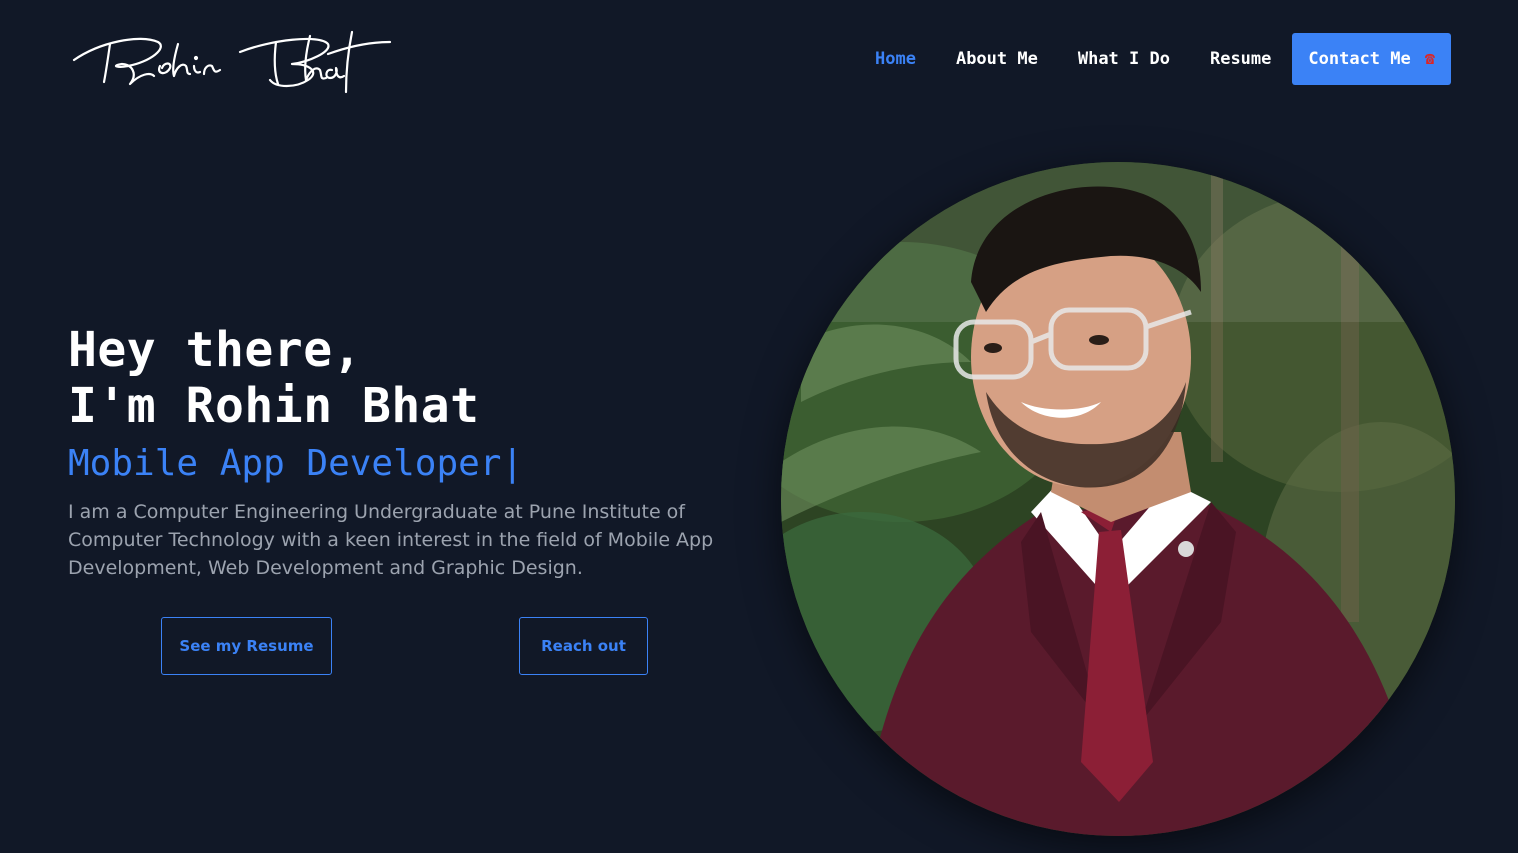  Describe the element at coordinates (232, 59) in the screenshot. I see `signature-logo` at that location.